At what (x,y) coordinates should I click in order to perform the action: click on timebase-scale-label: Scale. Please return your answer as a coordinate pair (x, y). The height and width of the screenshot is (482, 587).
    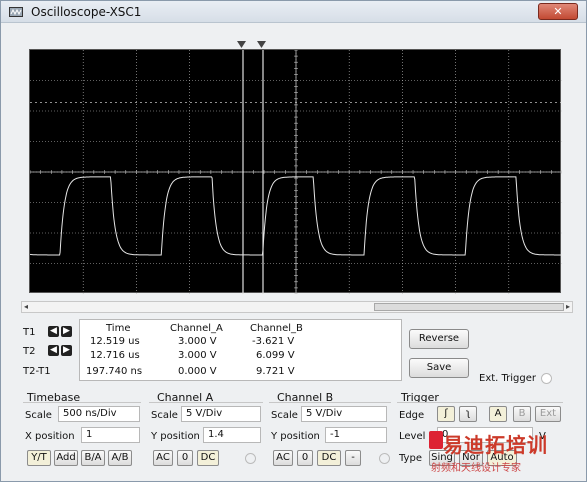
    Looking at the image, I should click on (38, 415).